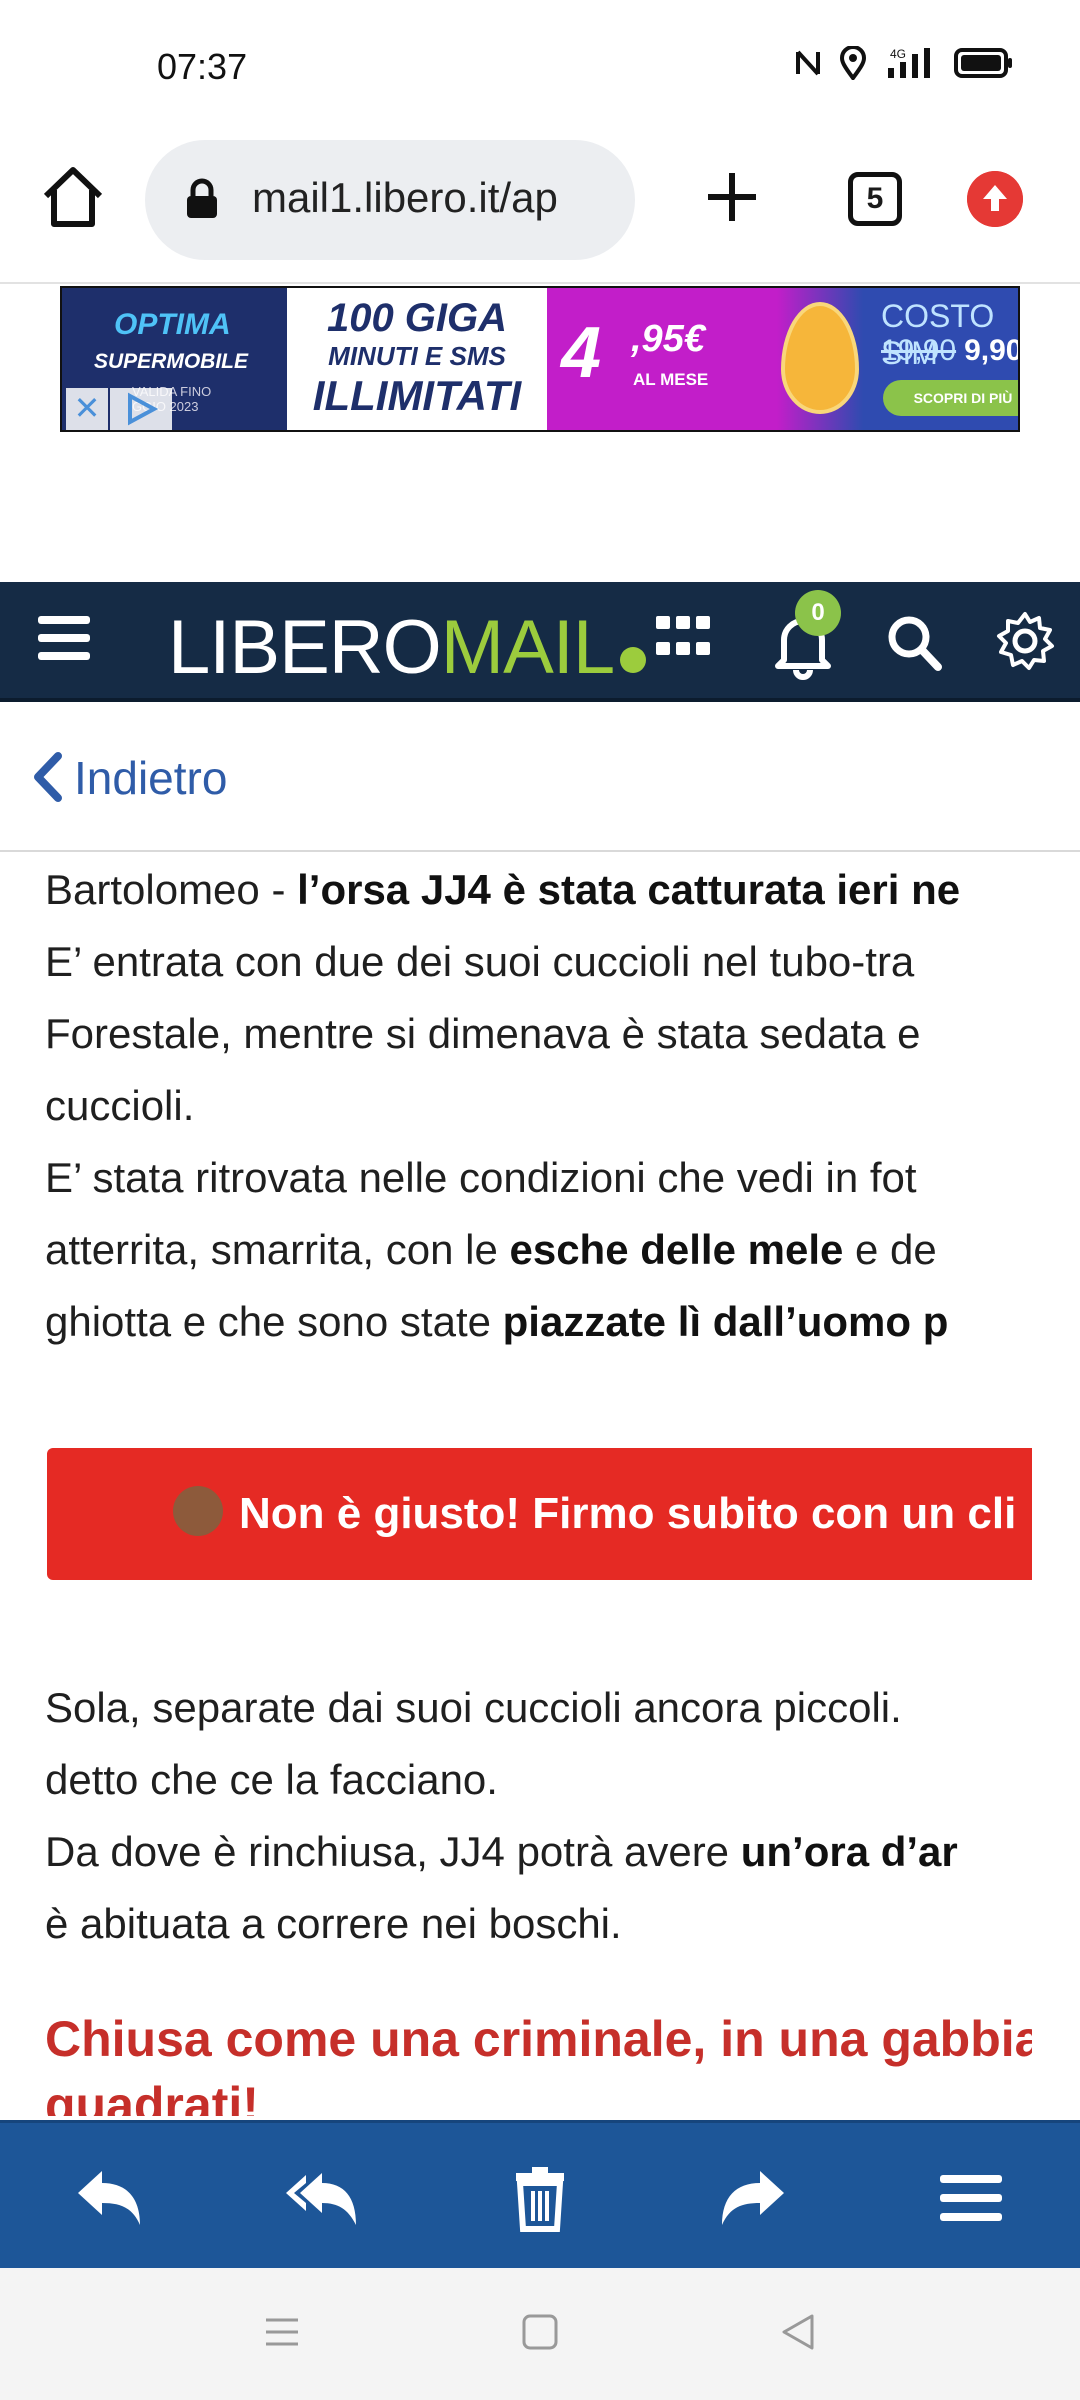  I want to click on ad-giga-line1: 100 GIGA, so click(417, 318).